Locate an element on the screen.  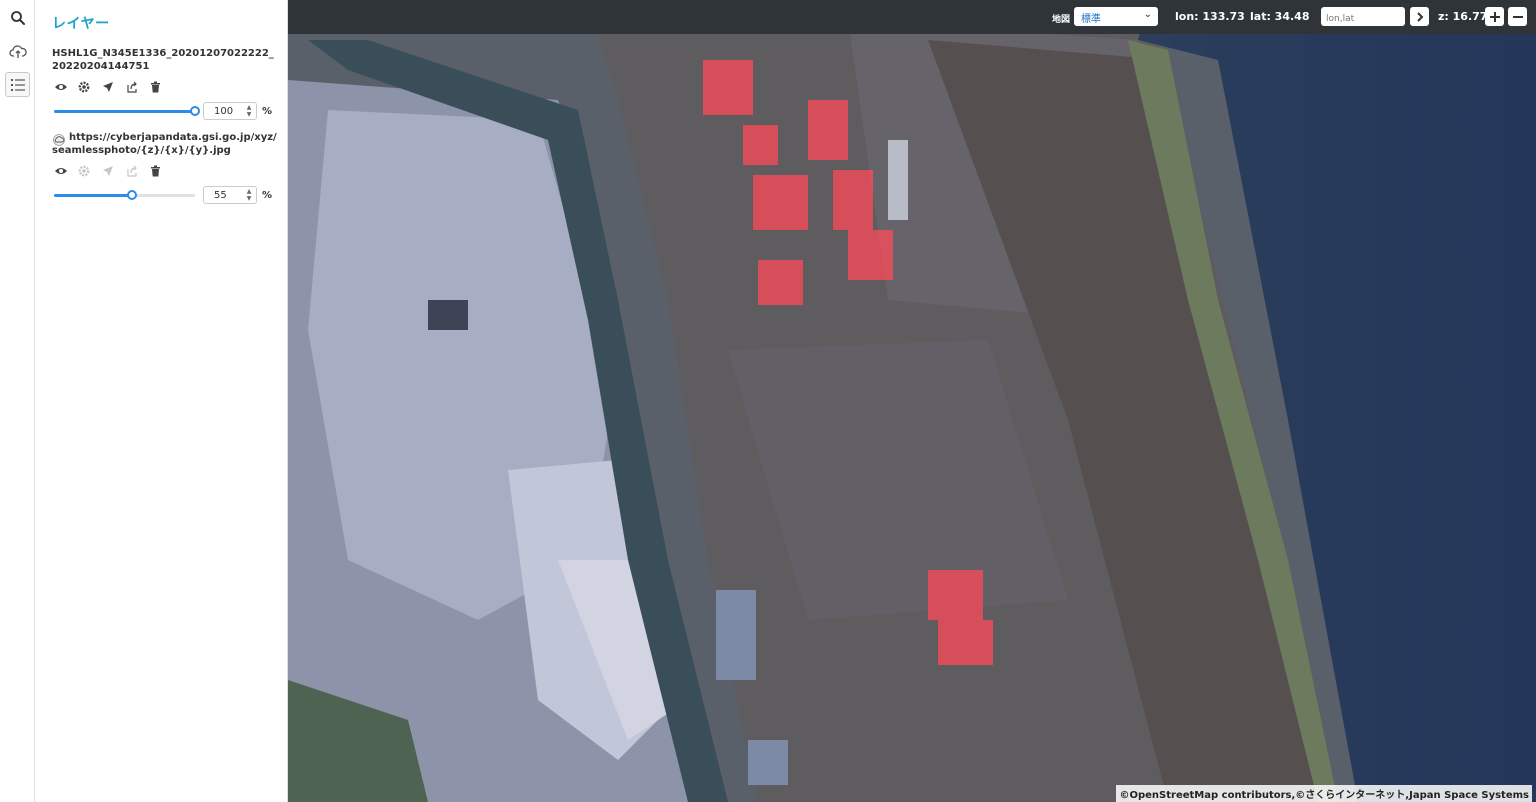
go-to-coordinate-button is located at coordinates (1419, 16).